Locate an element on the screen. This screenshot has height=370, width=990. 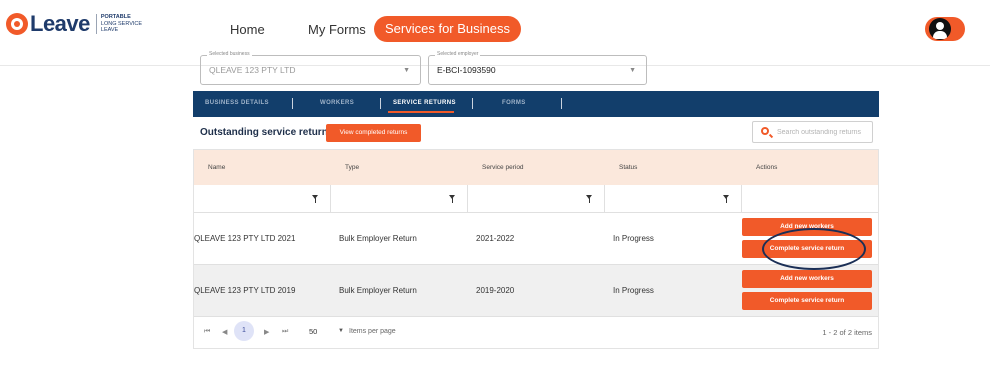
column-header-actions: Actions is located at coordinates (767, 167).